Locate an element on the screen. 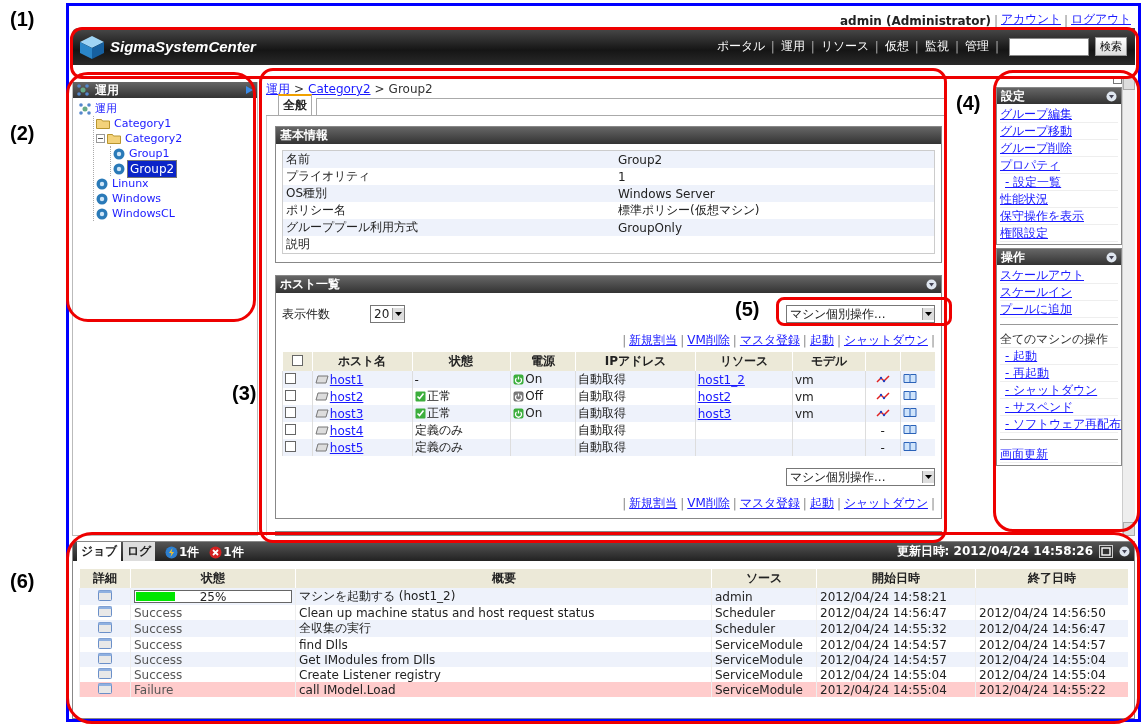 Image resolution: width=1144 pixels, height=724 pixels. table-row: Failure call IModel.Load ServiceModule 2012/04/24 14:55:04 2012/04/24 14:55:22 is located at coordinates (603, 690).